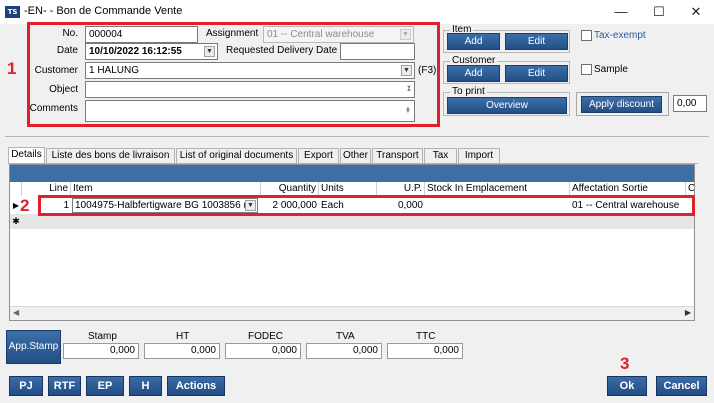 The height and width of the screenshot is (403, 714). I want to click on apply-discount-button: Apply discount, so click(621, 104).